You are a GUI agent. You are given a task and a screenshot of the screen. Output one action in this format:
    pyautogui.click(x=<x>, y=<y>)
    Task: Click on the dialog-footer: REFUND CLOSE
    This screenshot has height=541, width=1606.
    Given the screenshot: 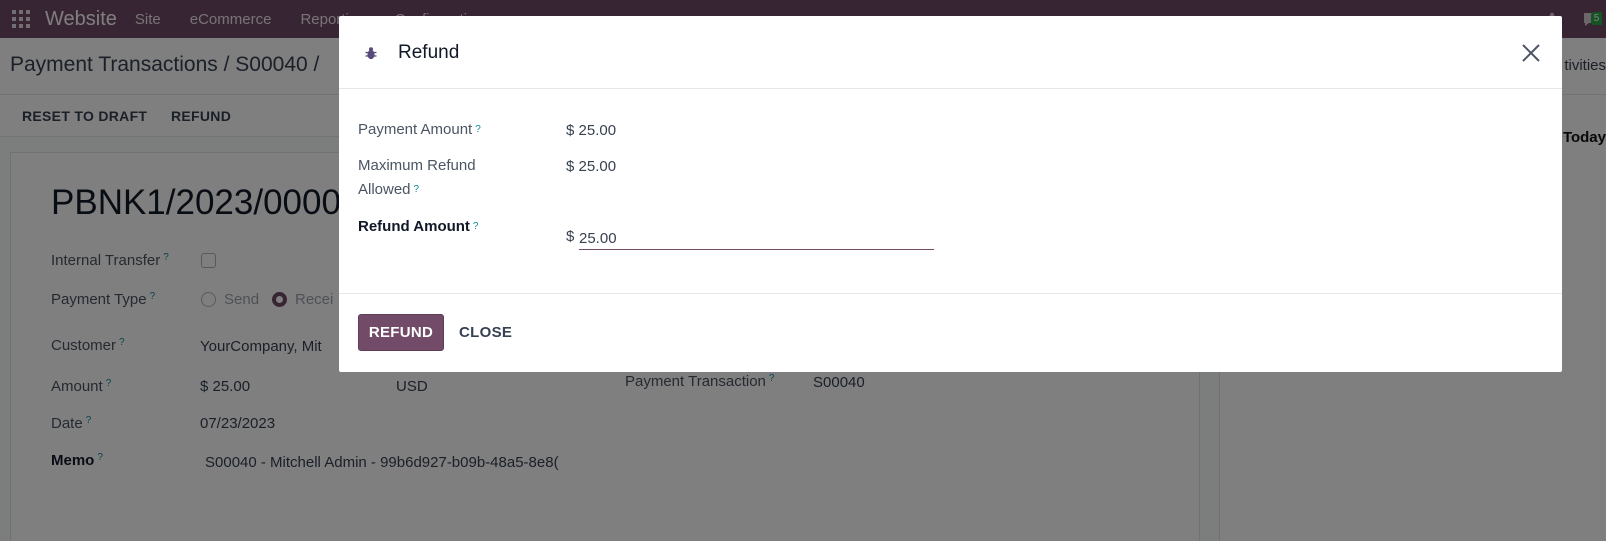 What is the action you would take?
    pyautogui.click(x=950, y=332)
    